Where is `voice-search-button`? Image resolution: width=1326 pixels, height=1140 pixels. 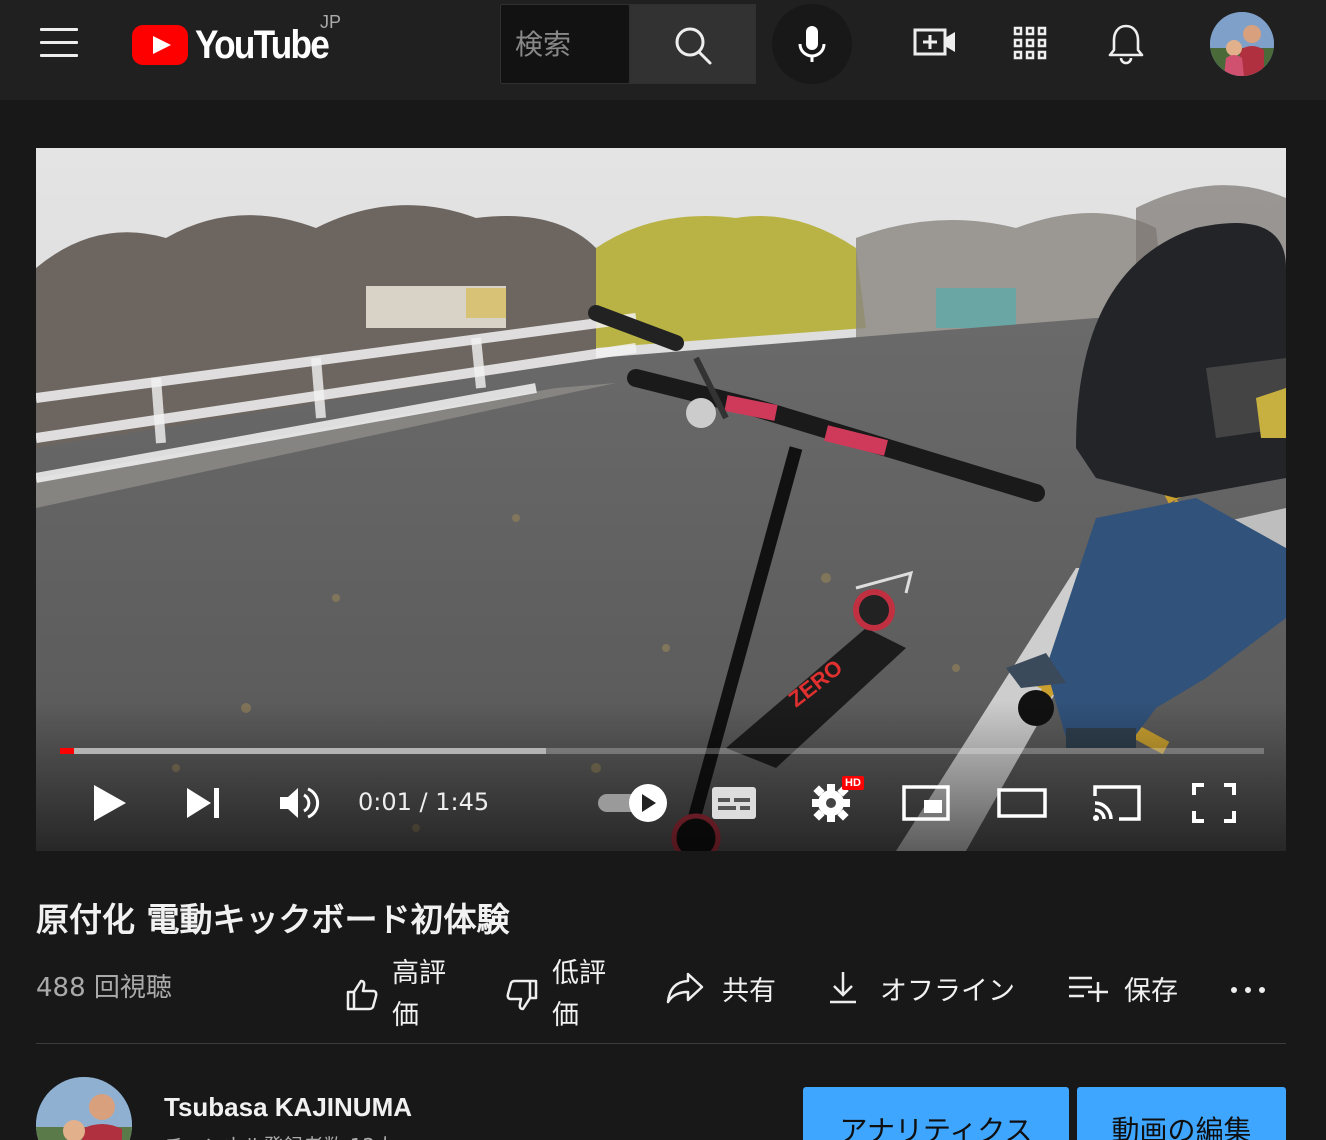 voice-search-button is located at coordinates (812, 44).